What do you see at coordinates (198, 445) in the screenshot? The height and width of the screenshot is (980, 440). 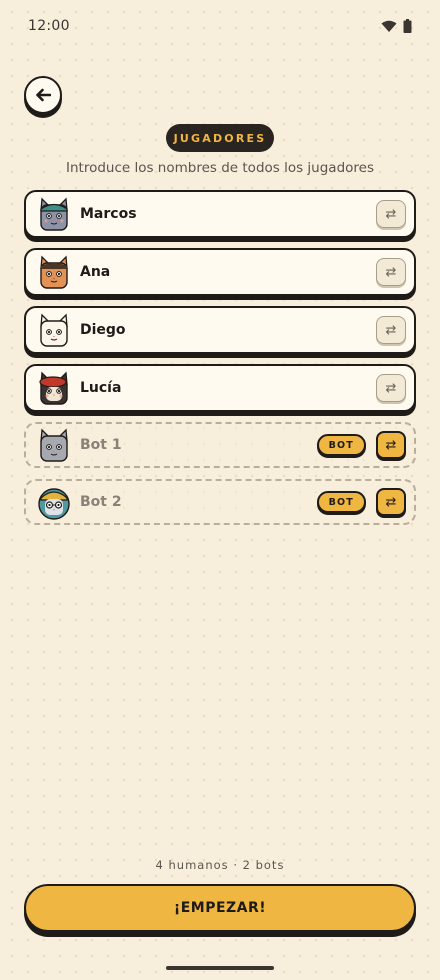 I see `player-name: Bot 1` at bounding box center [198, 445].